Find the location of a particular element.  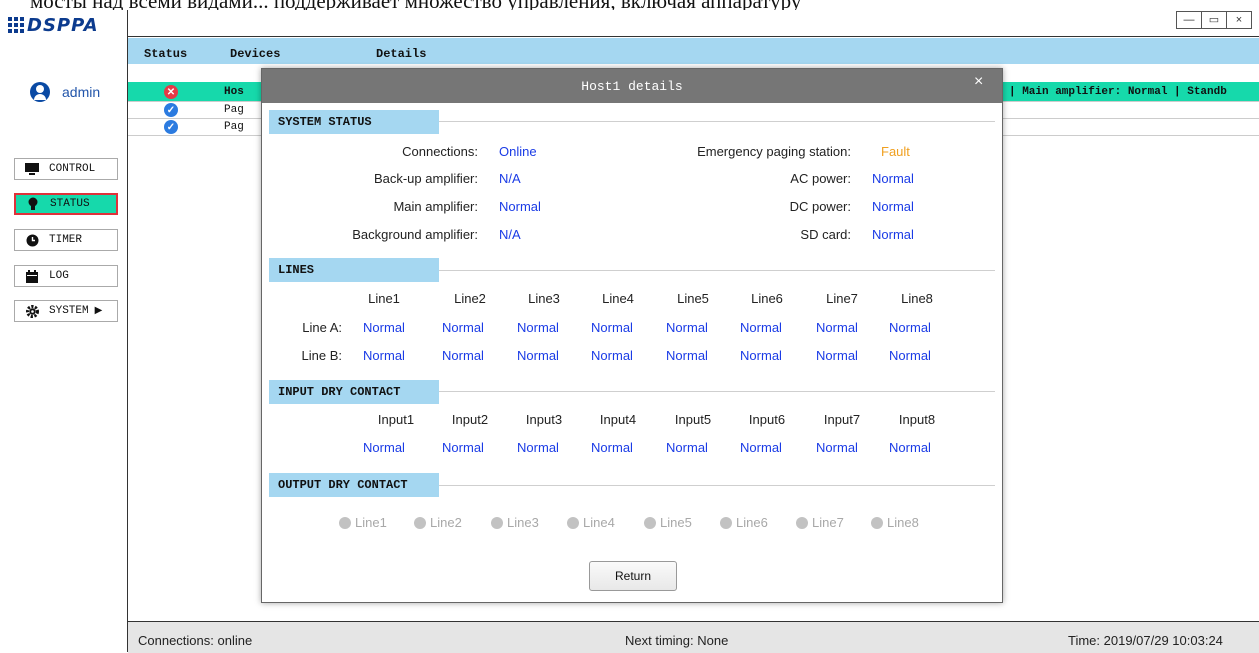

output-line-indicator: Line7 is located at coordinates (820, 522).